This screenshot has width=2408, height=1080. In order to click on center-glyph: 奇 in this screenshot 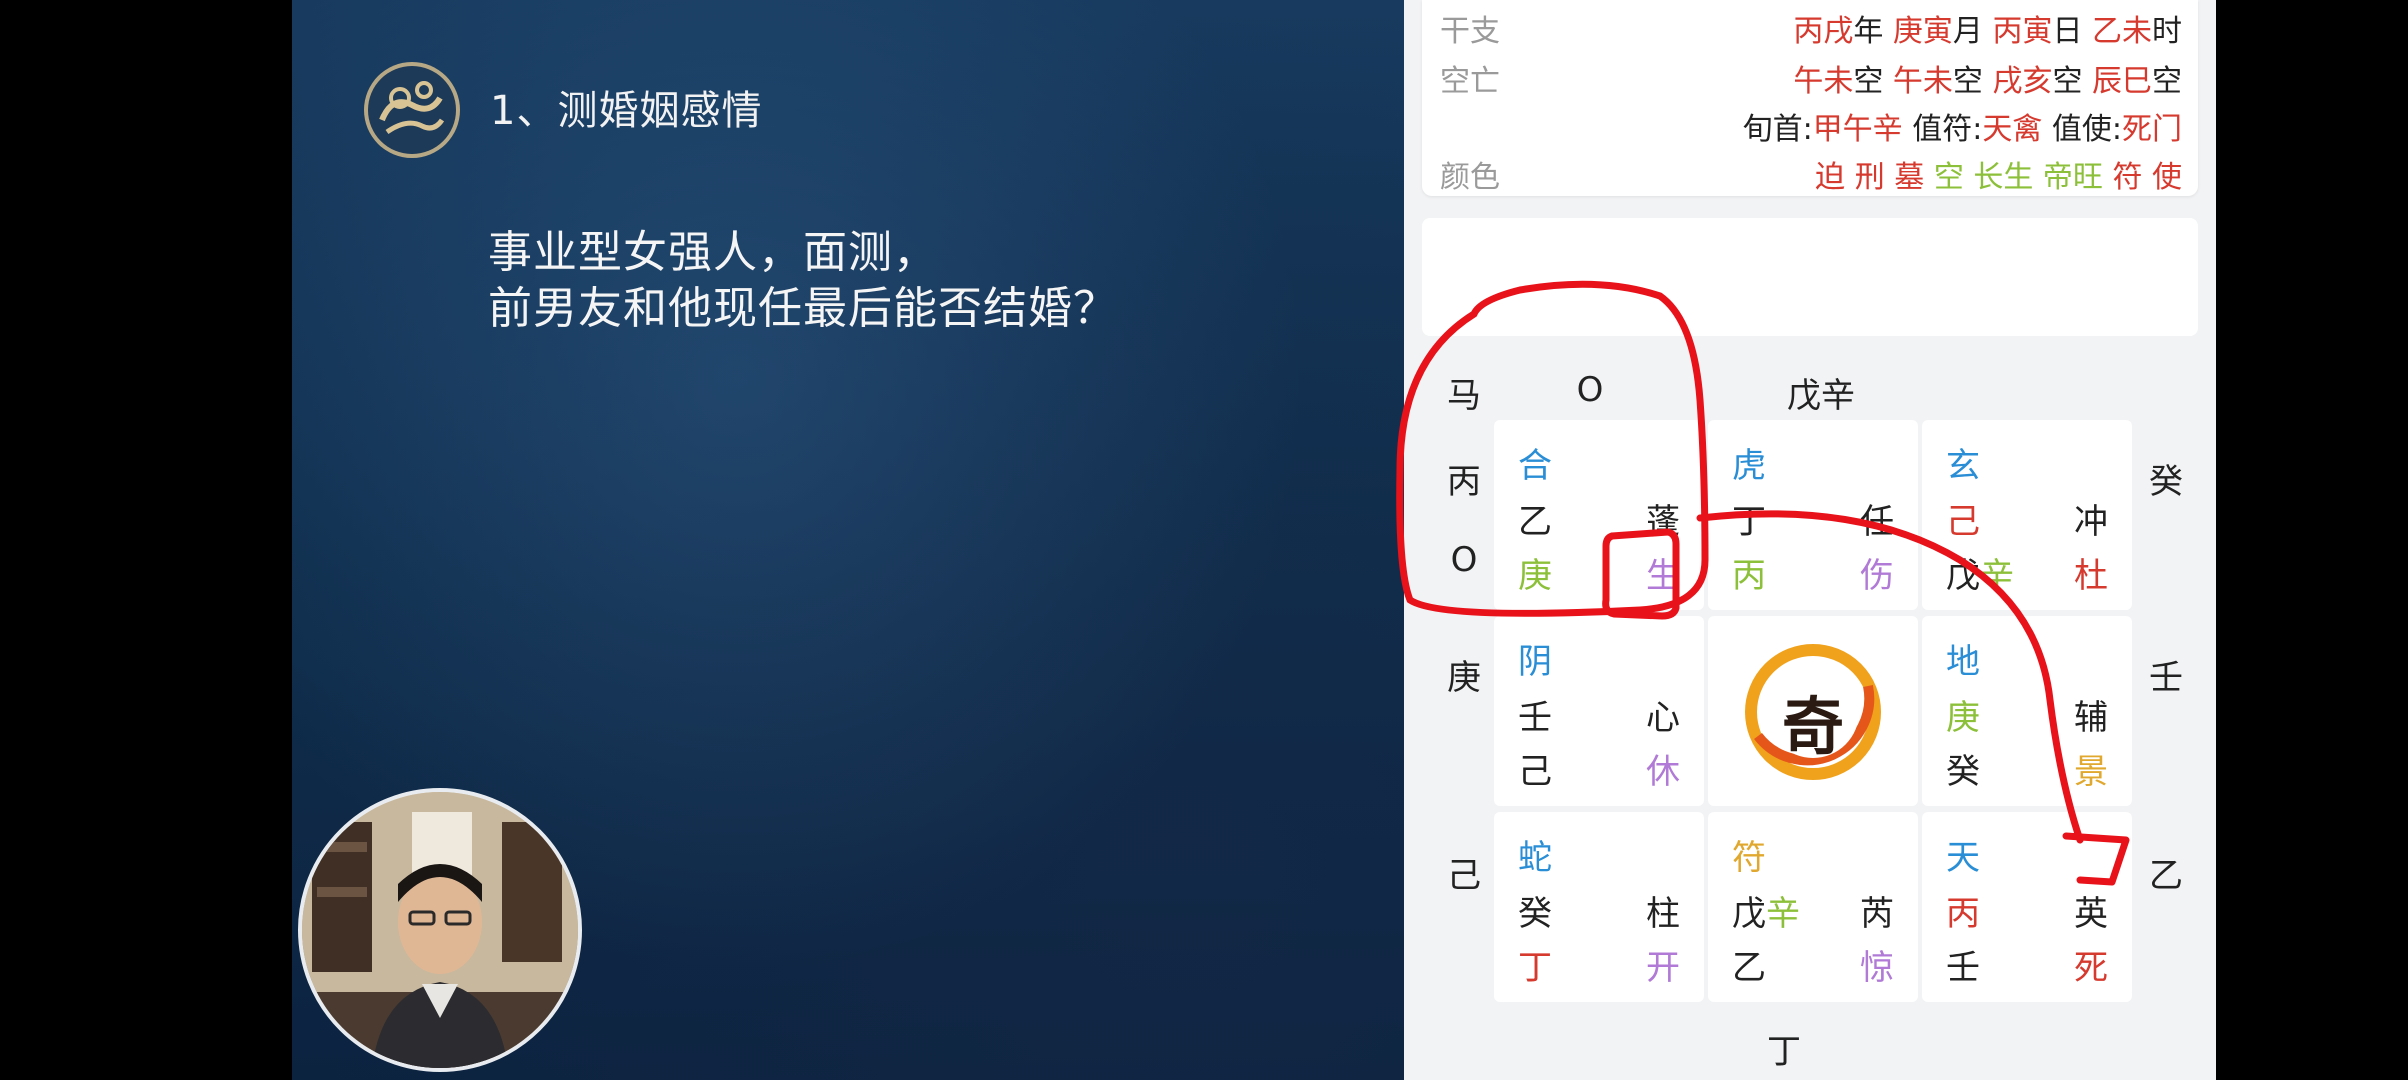, I will do `click(1813, 726)`.